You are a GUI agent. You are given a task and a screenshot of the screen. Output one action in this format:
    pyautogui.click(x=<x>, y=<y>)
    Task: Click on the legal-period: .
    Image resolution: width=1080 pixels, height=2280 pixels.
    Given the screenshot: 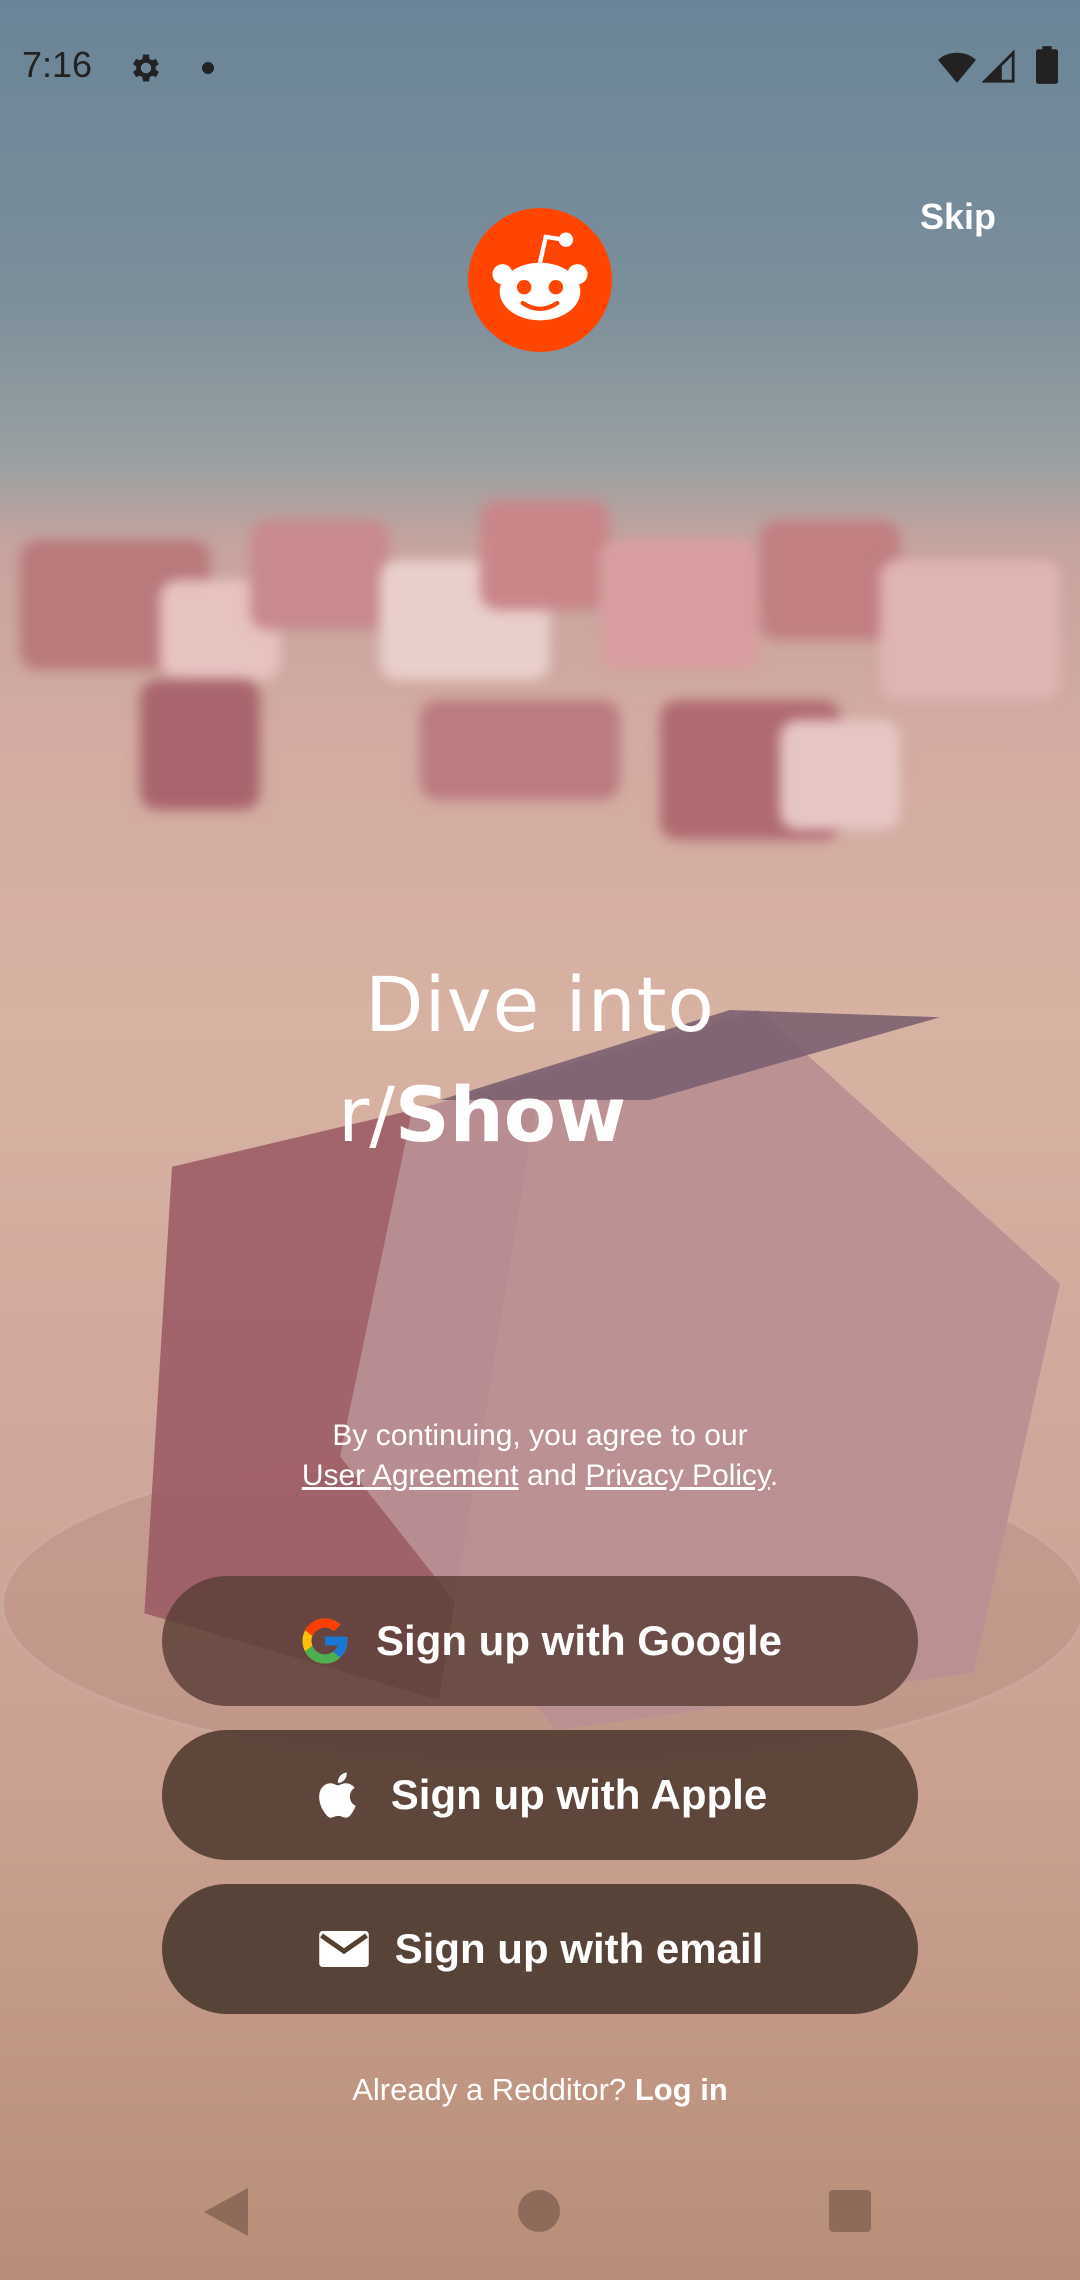 What is the action you would take?
    pyautogui.click(x=774, y=1475)
    